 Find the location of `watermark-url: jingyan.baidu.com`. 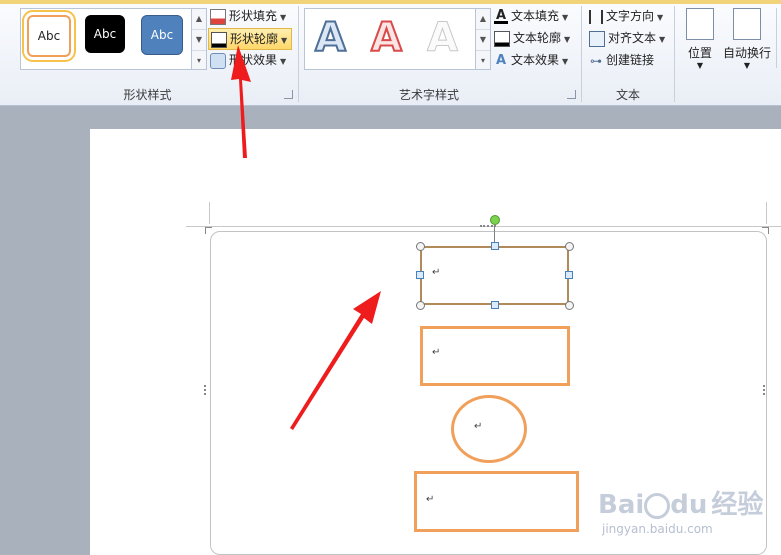

watermark-url: jingyan.baidu.com is located at coordinates (657, 529).